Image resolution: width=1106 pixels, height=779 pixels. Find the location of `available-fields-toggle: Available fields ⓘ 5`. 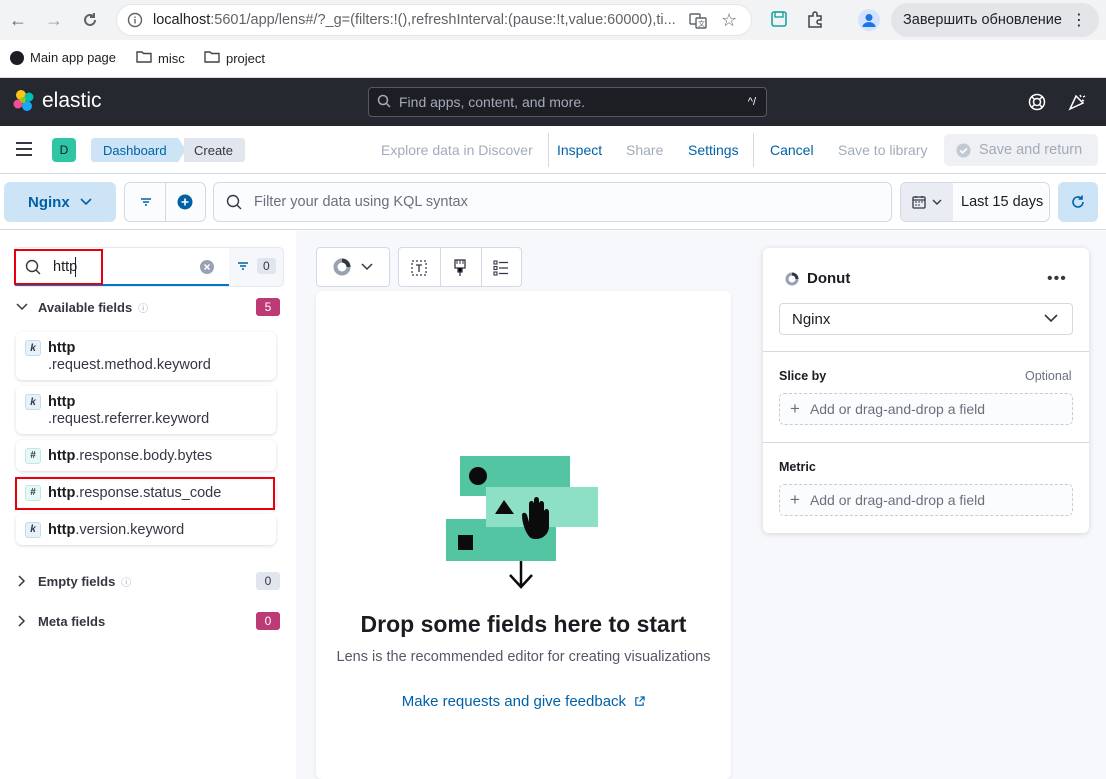

available-fields-toggle: Available fields ⓘ 5 is located at coordinates (148, 307).